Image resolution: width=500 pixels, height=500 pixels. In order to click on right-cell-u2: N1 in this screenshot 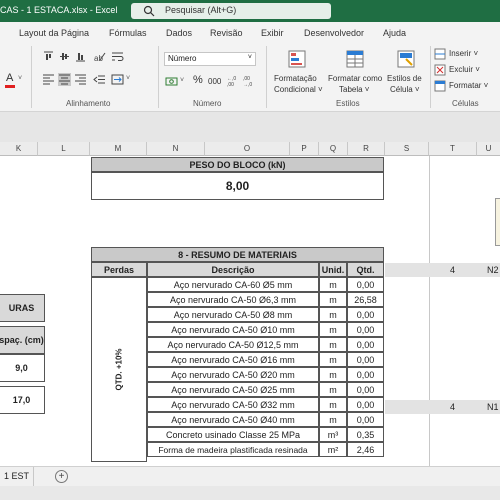, I will do `click(493, 407)`.